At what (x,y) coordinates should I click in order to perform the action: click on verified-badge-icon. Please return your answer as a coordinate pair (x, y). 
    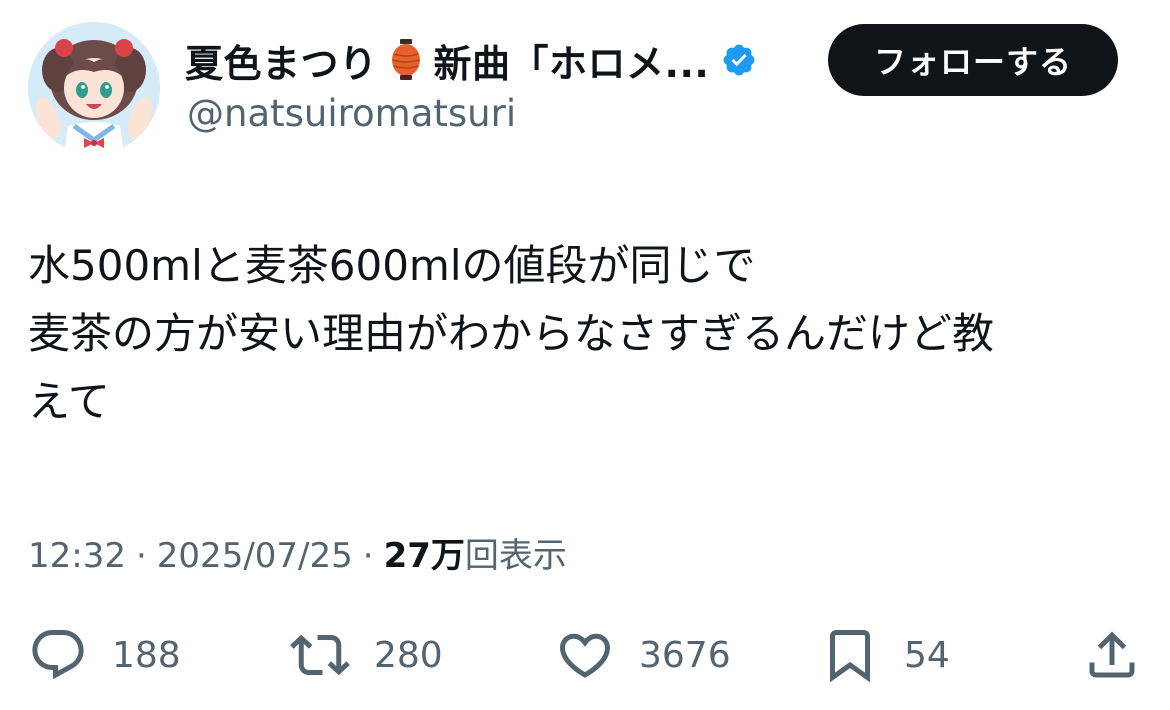
    Looking at the image, I should click on (739, 60).